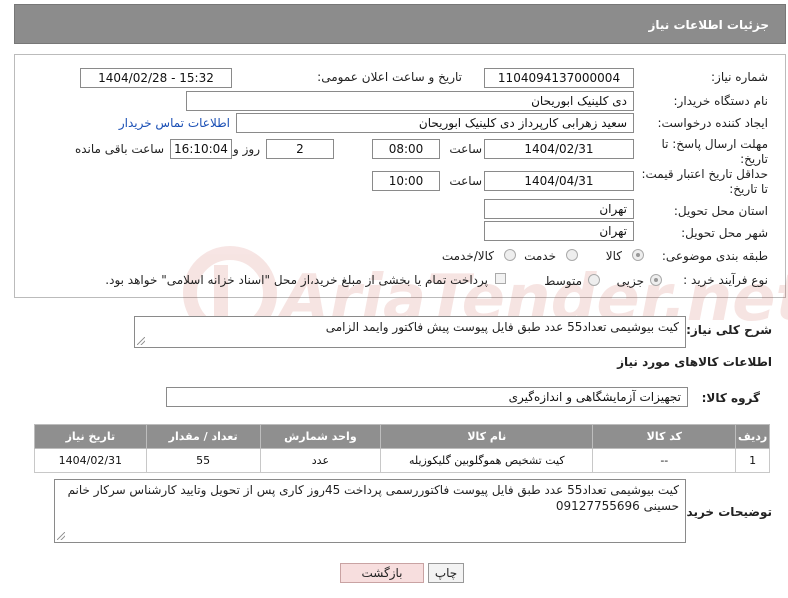 The height and width of the screenshot is (598, 788). Describe the element at coordinates (748, 189) in the screenshot. I see `price-valid-label-2: تا تاریخ:` at that location.